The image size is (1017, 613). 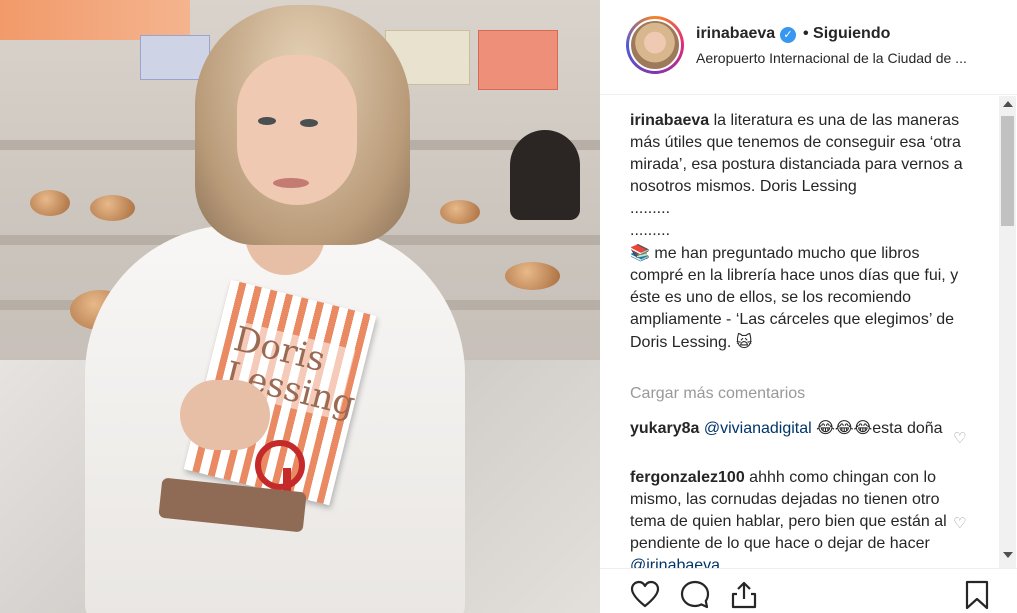 What do you see at coordinates (844, 427) in the screenshot?
I see `comment-emojis: 😂😂😂` at bounding box center [844, 427].